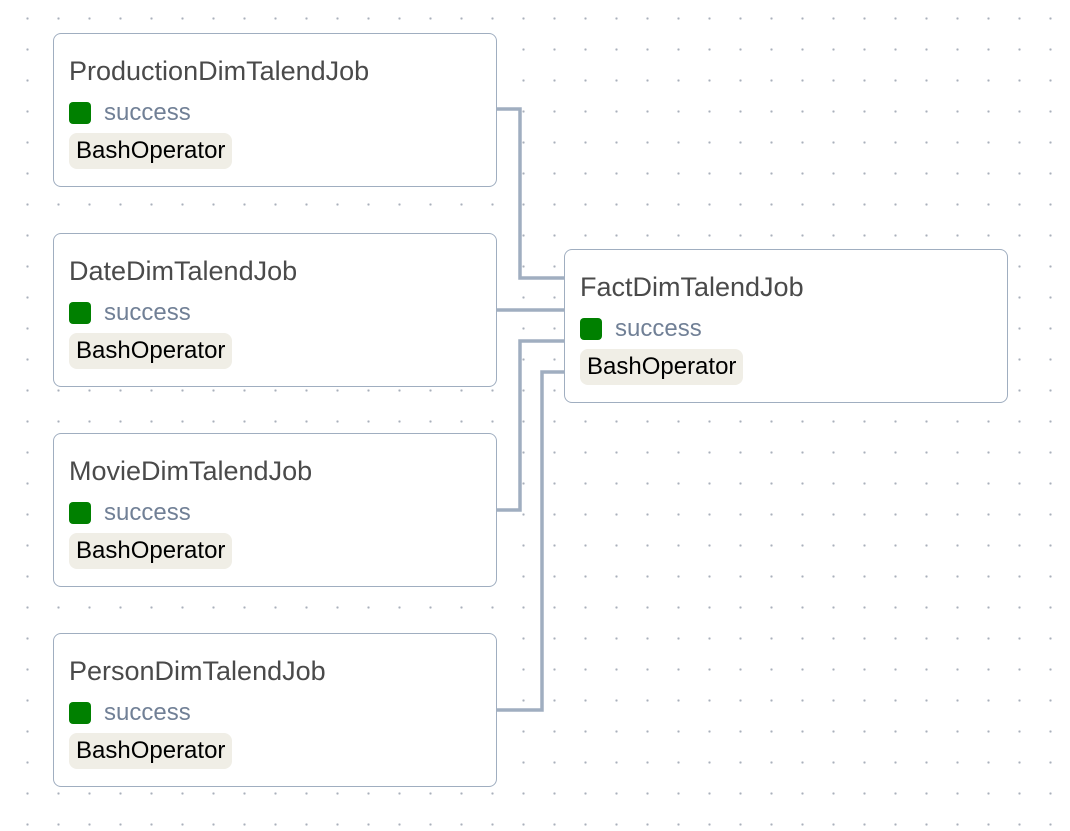 This screenshot has height=831, width=1070. What do you see at coordinates (531, 541) in the screenshot?
I see `edge-person-to-fact` at bounding box center [531, 541].